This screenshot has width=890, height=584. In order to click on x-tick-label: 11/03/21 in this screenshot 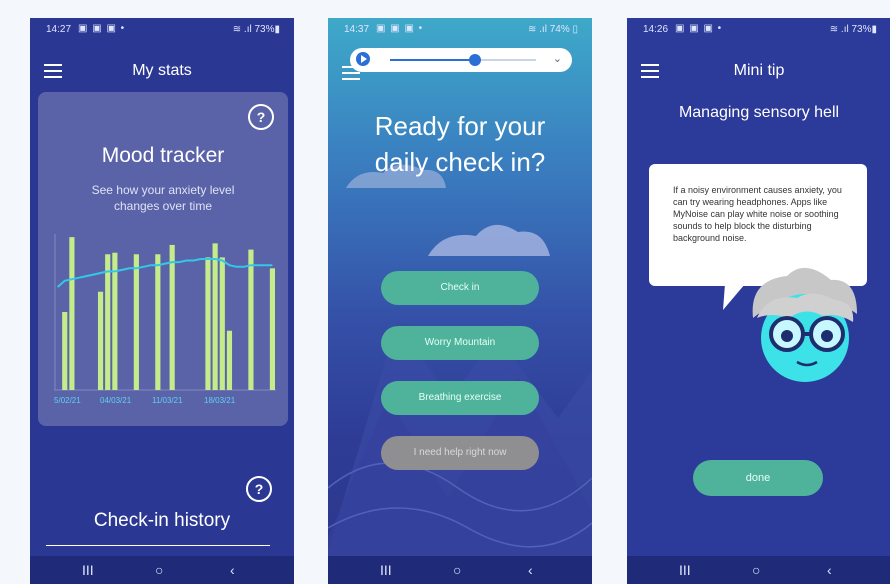, I will do `click(167, 400)`.